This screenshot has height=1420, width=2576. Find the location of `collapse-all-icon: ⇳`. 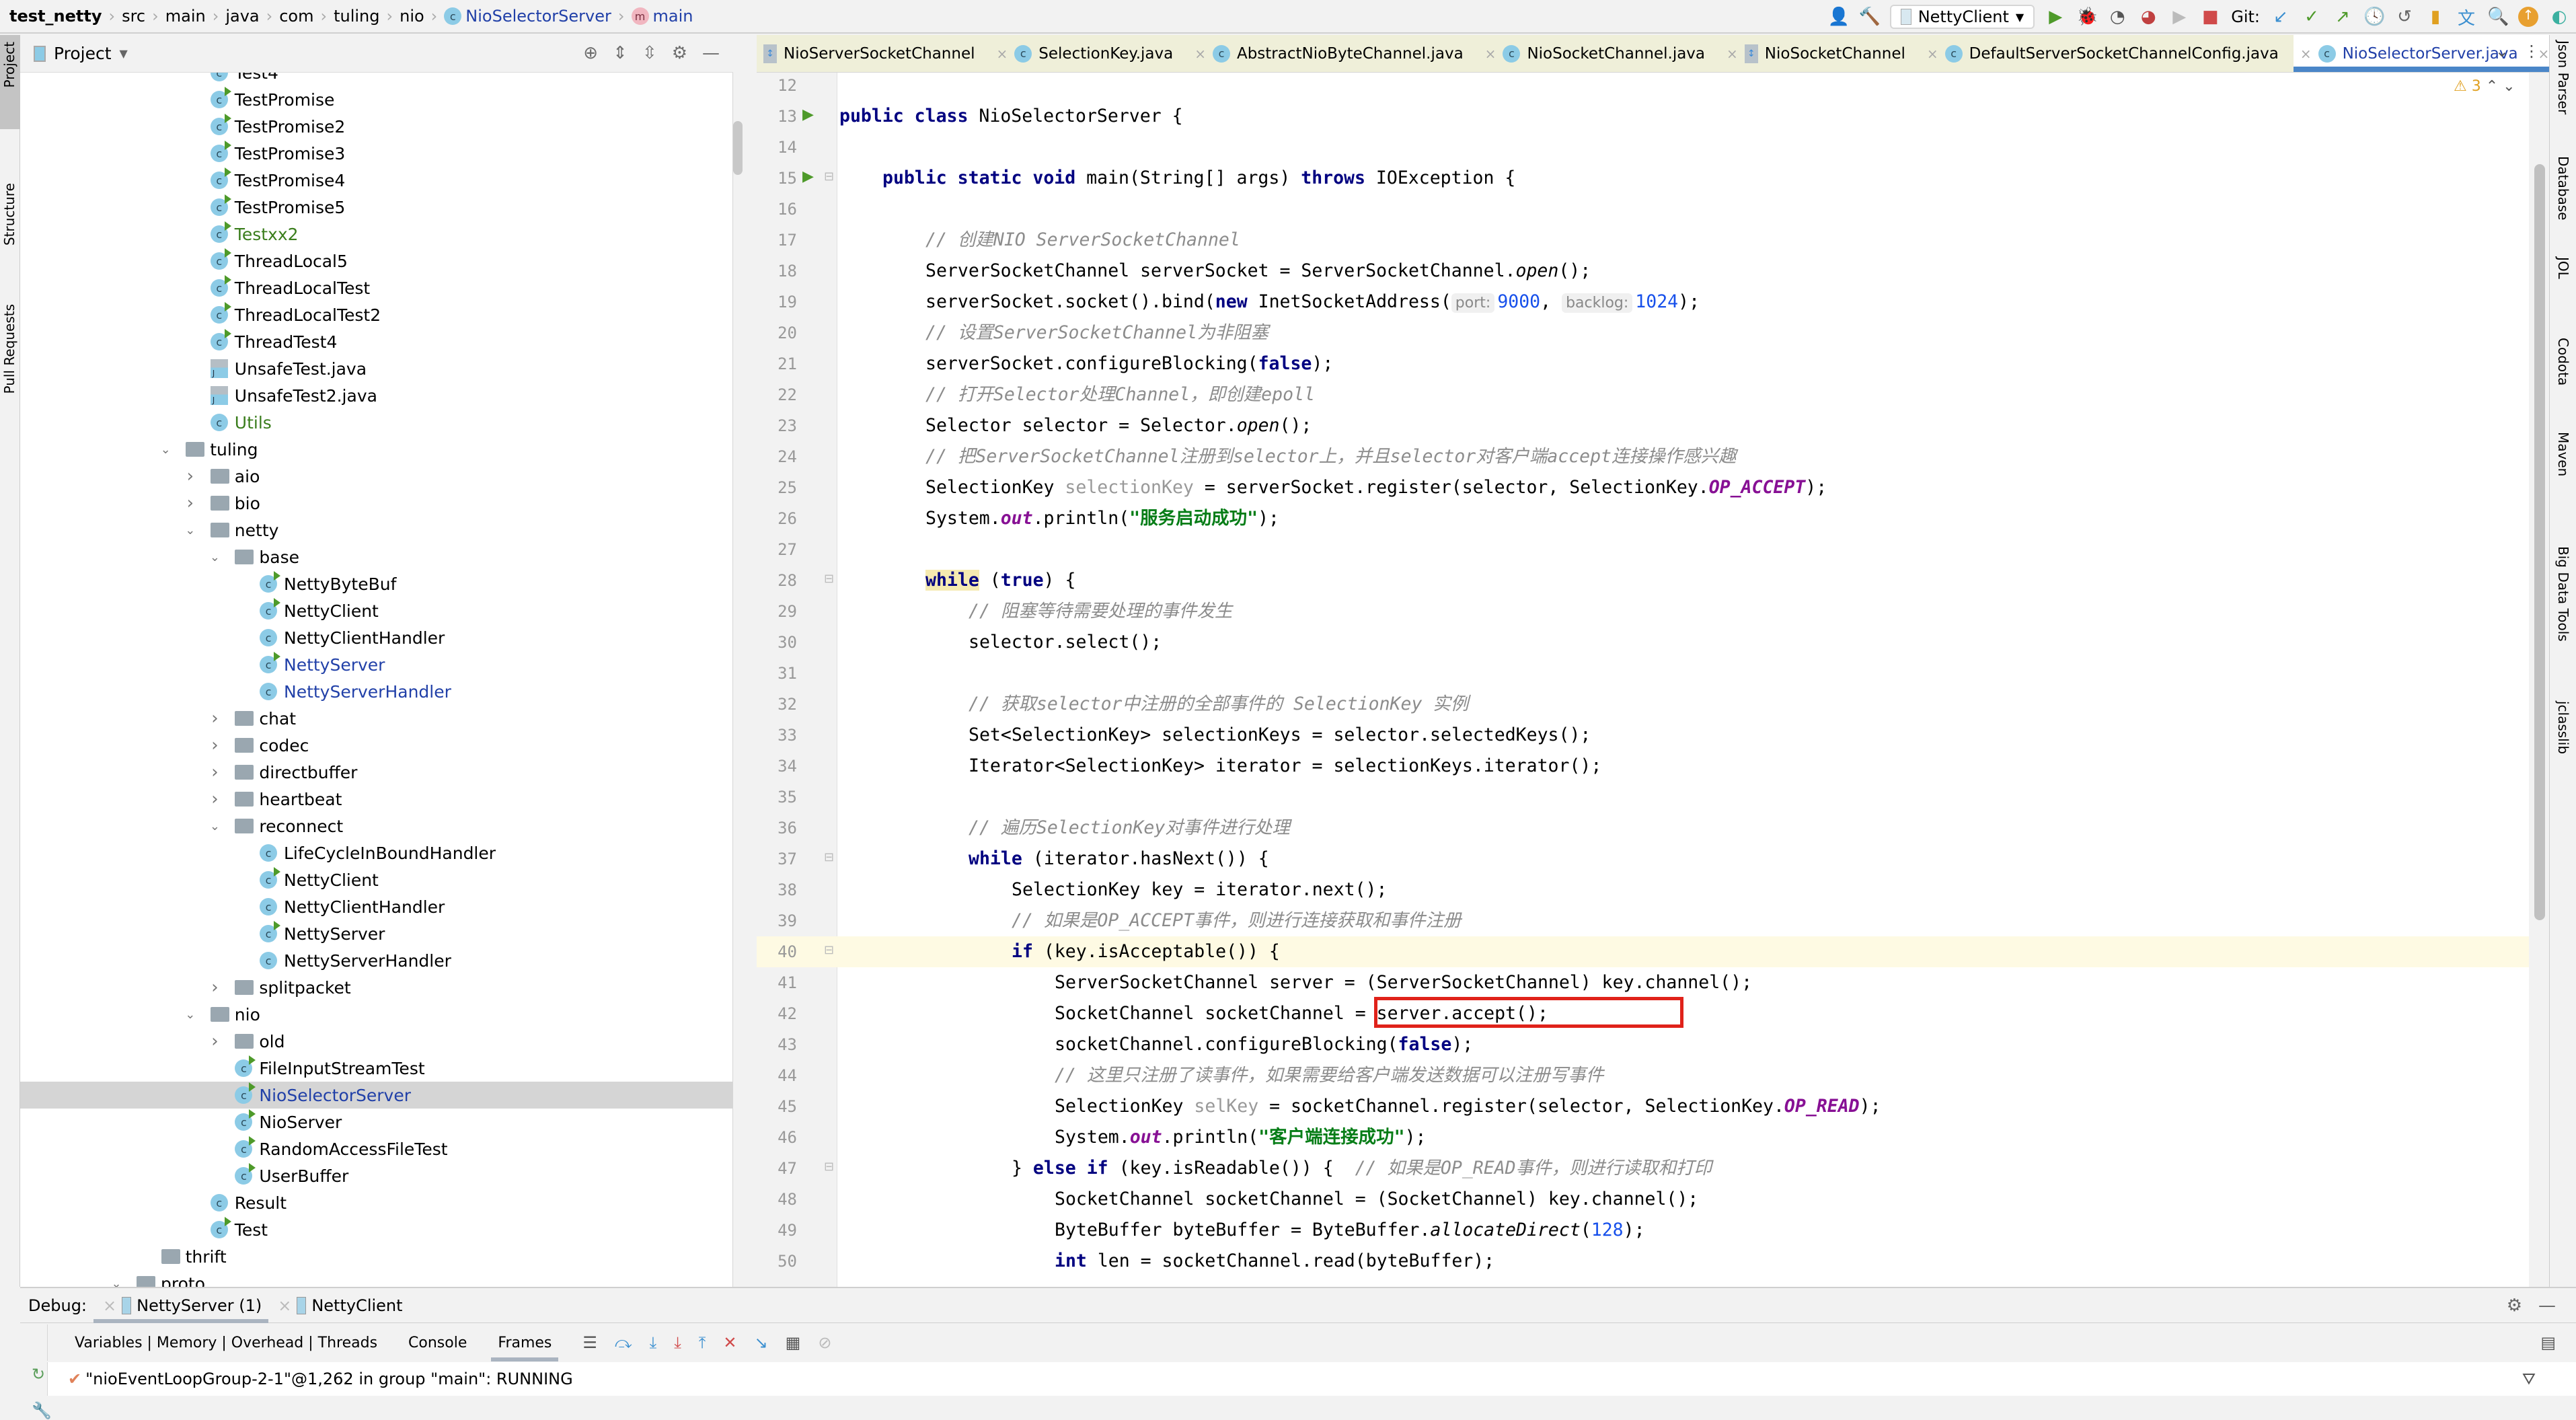

collapse-all-icon: ⇳ is located at coordinates (649, 53).